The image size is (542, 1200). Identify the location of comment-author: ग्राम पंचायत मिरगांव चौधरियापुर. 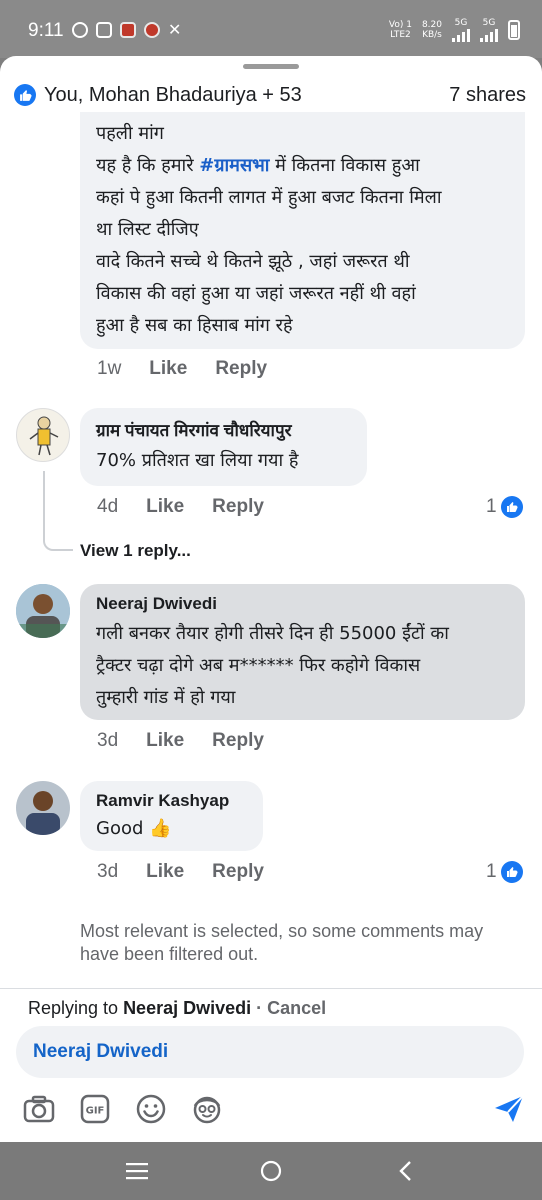
(223, 429).